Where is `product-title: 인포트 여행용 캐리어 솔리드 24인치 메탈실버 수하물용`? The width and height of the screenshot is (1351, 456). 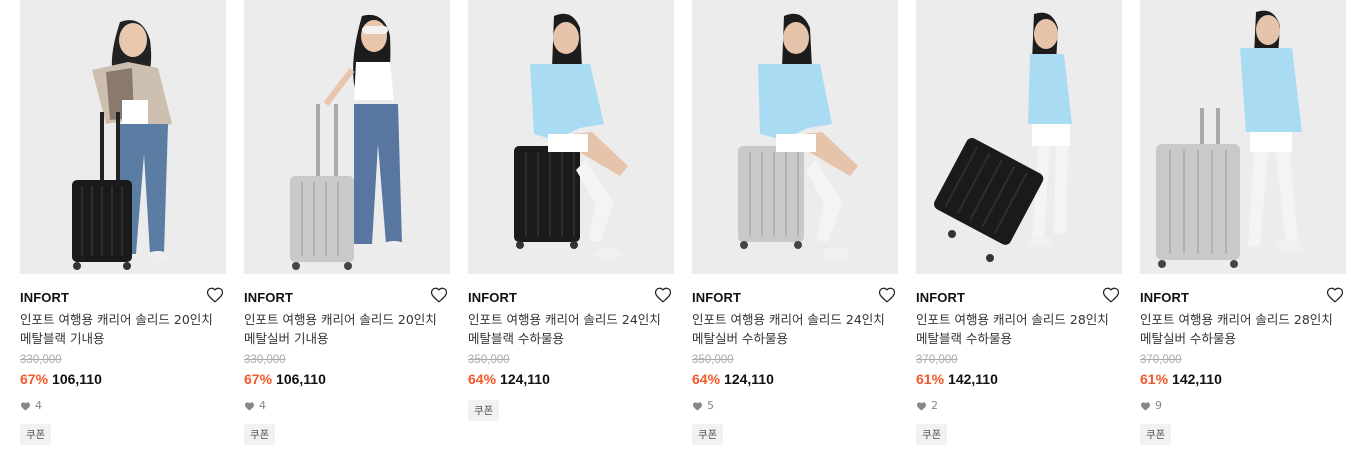
product-title: 인포트 여행용 캐리어 솔리드 24인치 메탈실버 수하물용 is located at coordinates (794, 329).